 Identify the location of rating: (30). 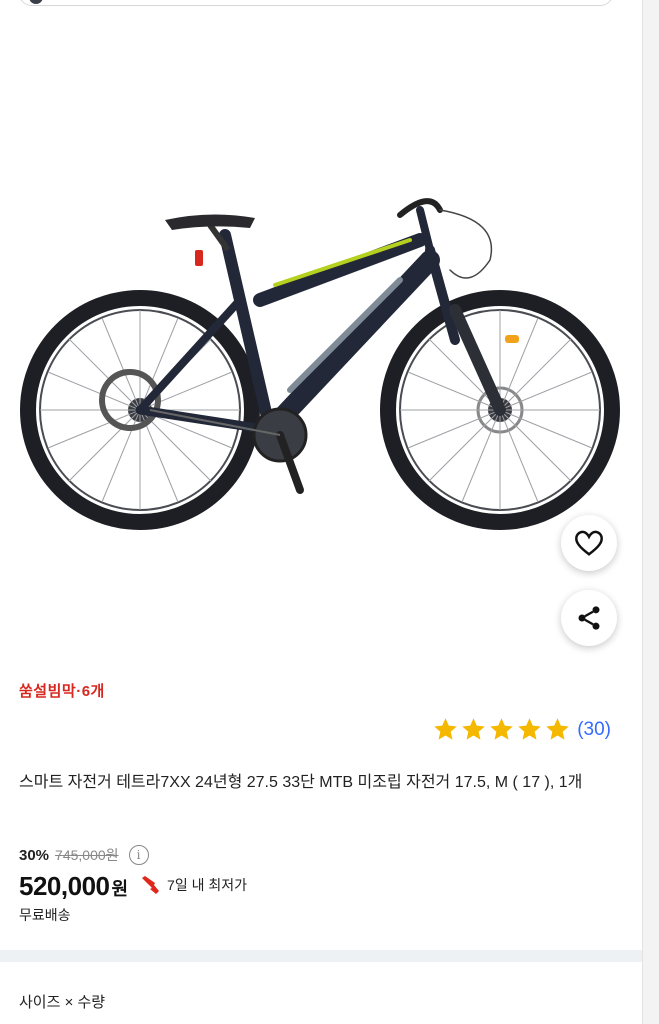
(521, 729).